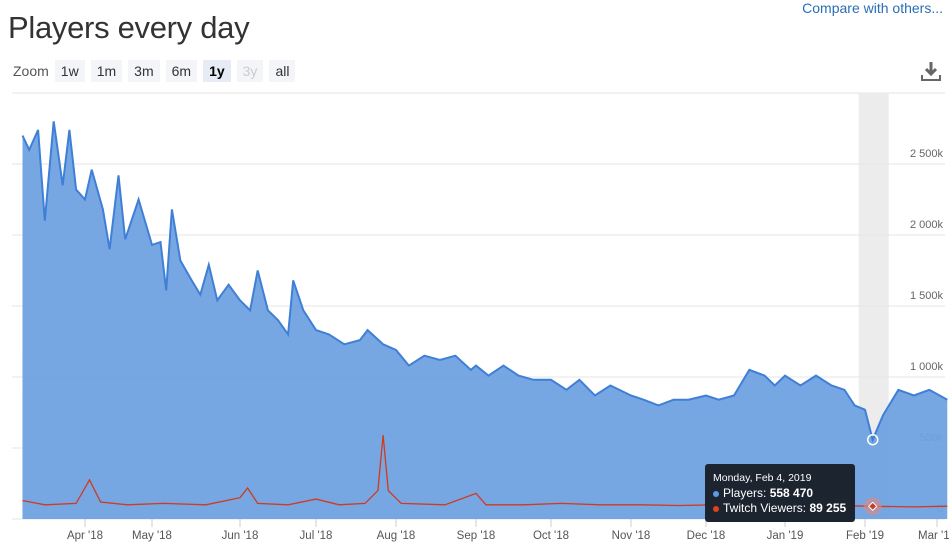 The image size is (949, 553). Describe the element at coordinates (706, 536) in the screenshot. I see `x-tick-label: Dec '18` at that location.